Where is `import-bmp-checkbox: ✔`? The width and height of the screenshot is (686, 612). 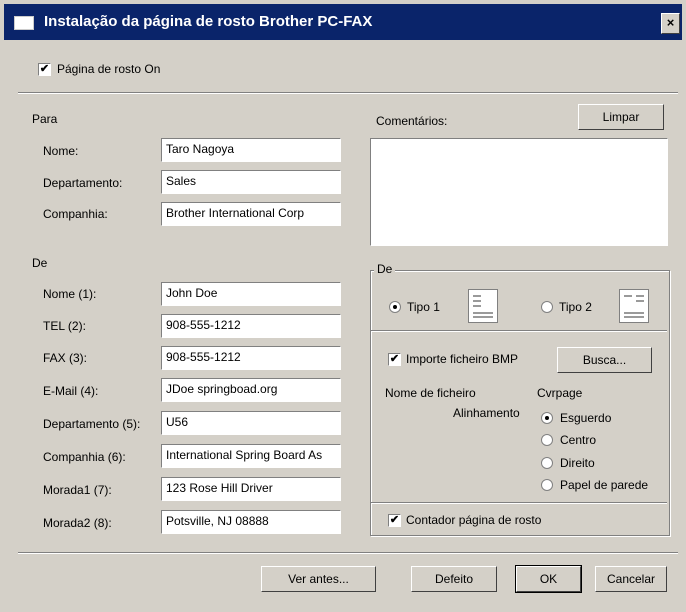 import-bmp-checkbox: ✔ is located at coordinates (394, 359).